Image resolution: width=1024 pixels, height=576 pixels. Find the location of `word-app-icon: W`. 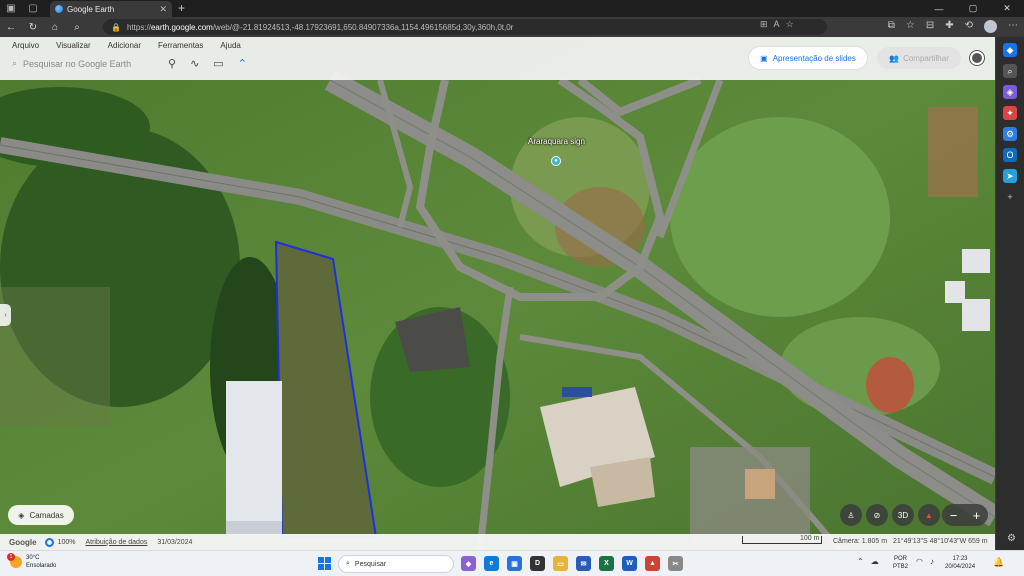

word-app-icon: W is located at coordinates (629, 563).